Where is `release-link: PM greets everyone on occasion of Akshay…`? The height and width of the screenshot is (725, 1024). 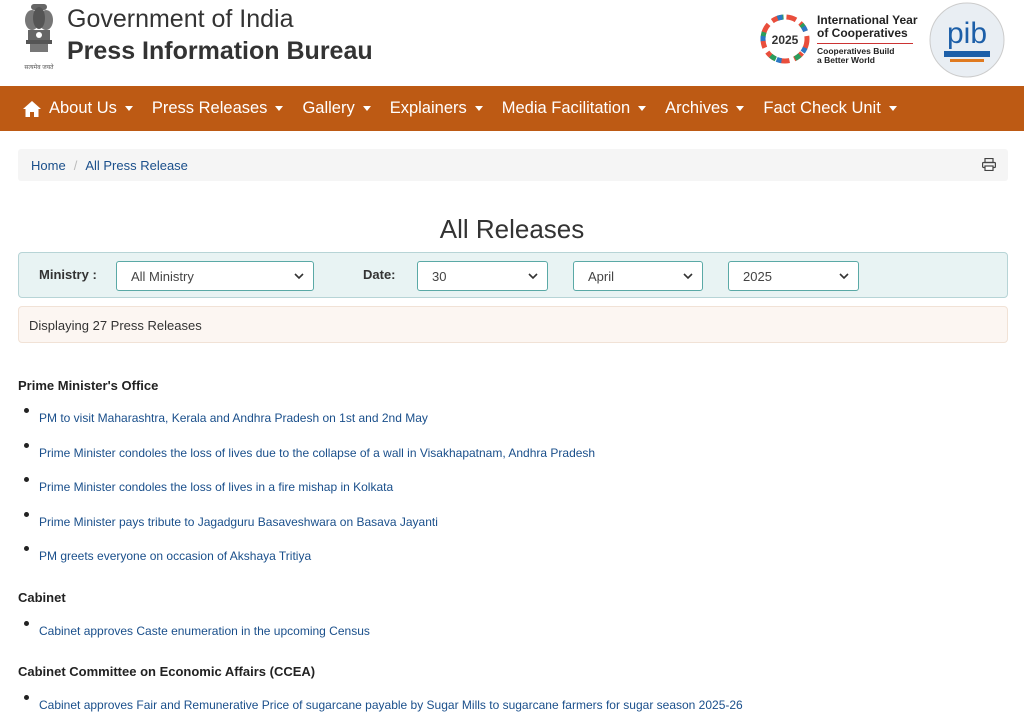
release-link: PM greets everyone on occasion of Akshay… is located at coordinates (175, 556).